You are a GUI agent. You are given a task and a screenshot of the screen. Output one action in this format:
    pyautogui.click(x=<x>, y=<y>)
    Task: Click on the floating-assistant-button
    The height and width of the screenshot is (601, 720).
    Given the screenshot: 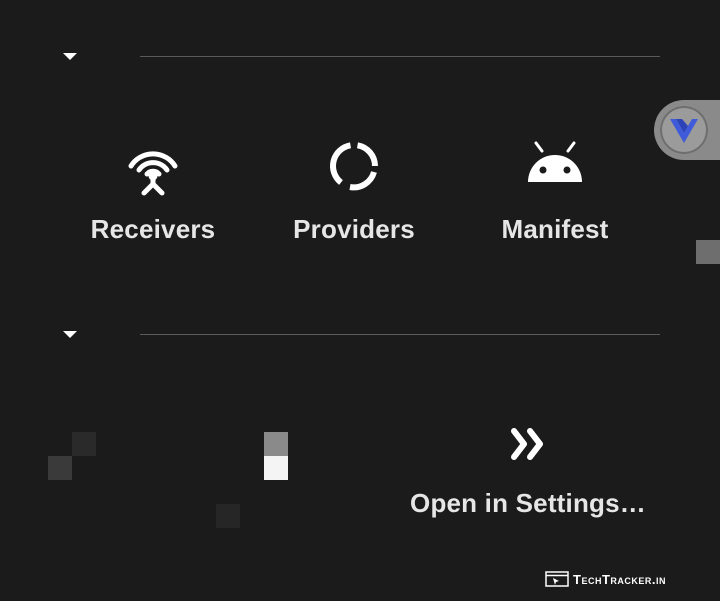 What is the action you would take?
    pyautogui.click(x=687, y=130)
    